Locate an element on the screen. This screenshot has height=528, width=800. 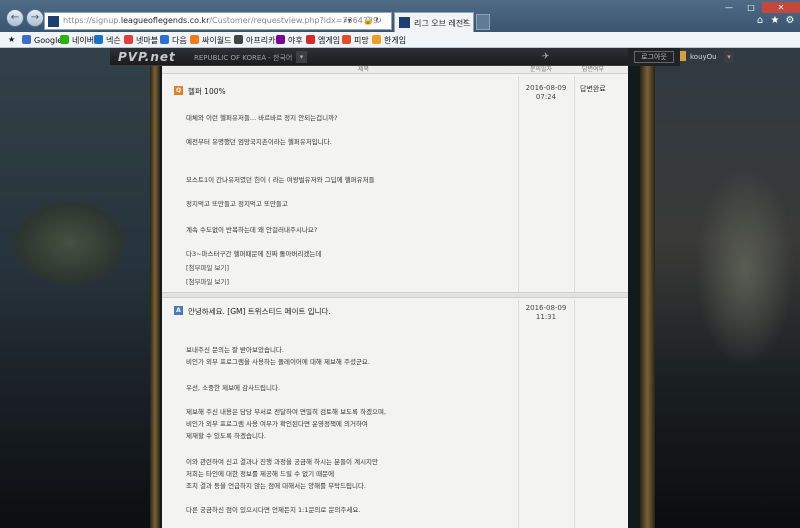
answer-line: 제재할 수 있도록 하겠습니다. is located at coordinates (226, 436).